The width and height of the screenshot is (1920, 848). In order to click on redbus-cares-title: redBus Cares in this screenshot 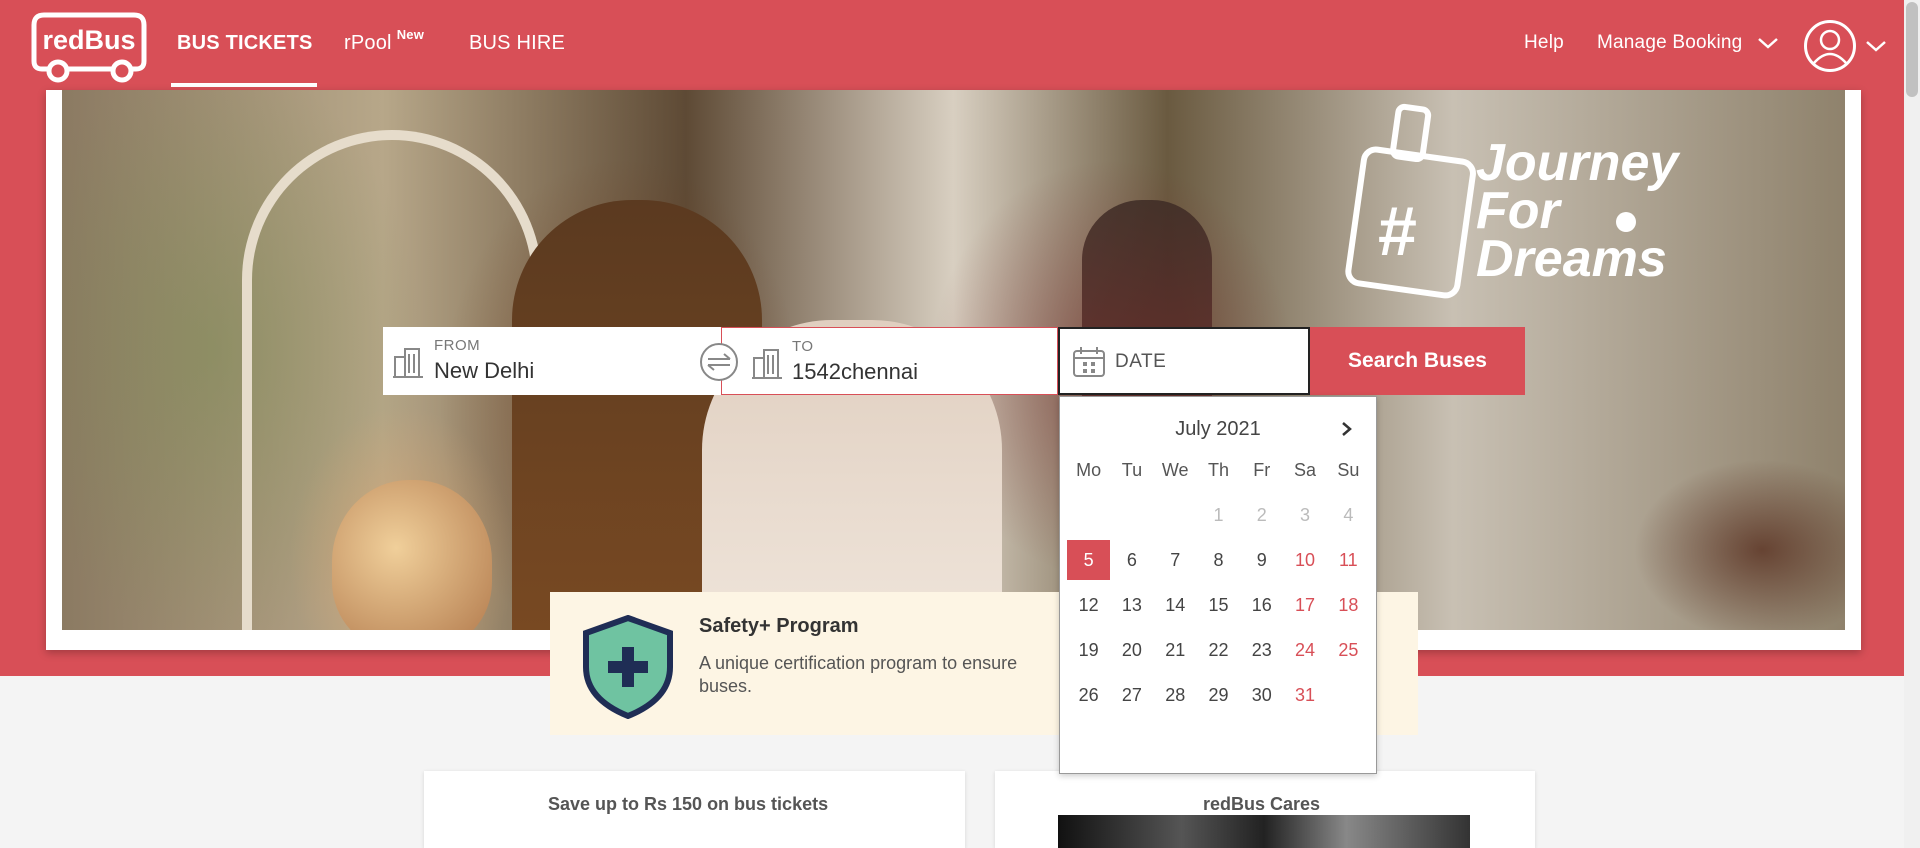, I will do `click(1262, 804)`.